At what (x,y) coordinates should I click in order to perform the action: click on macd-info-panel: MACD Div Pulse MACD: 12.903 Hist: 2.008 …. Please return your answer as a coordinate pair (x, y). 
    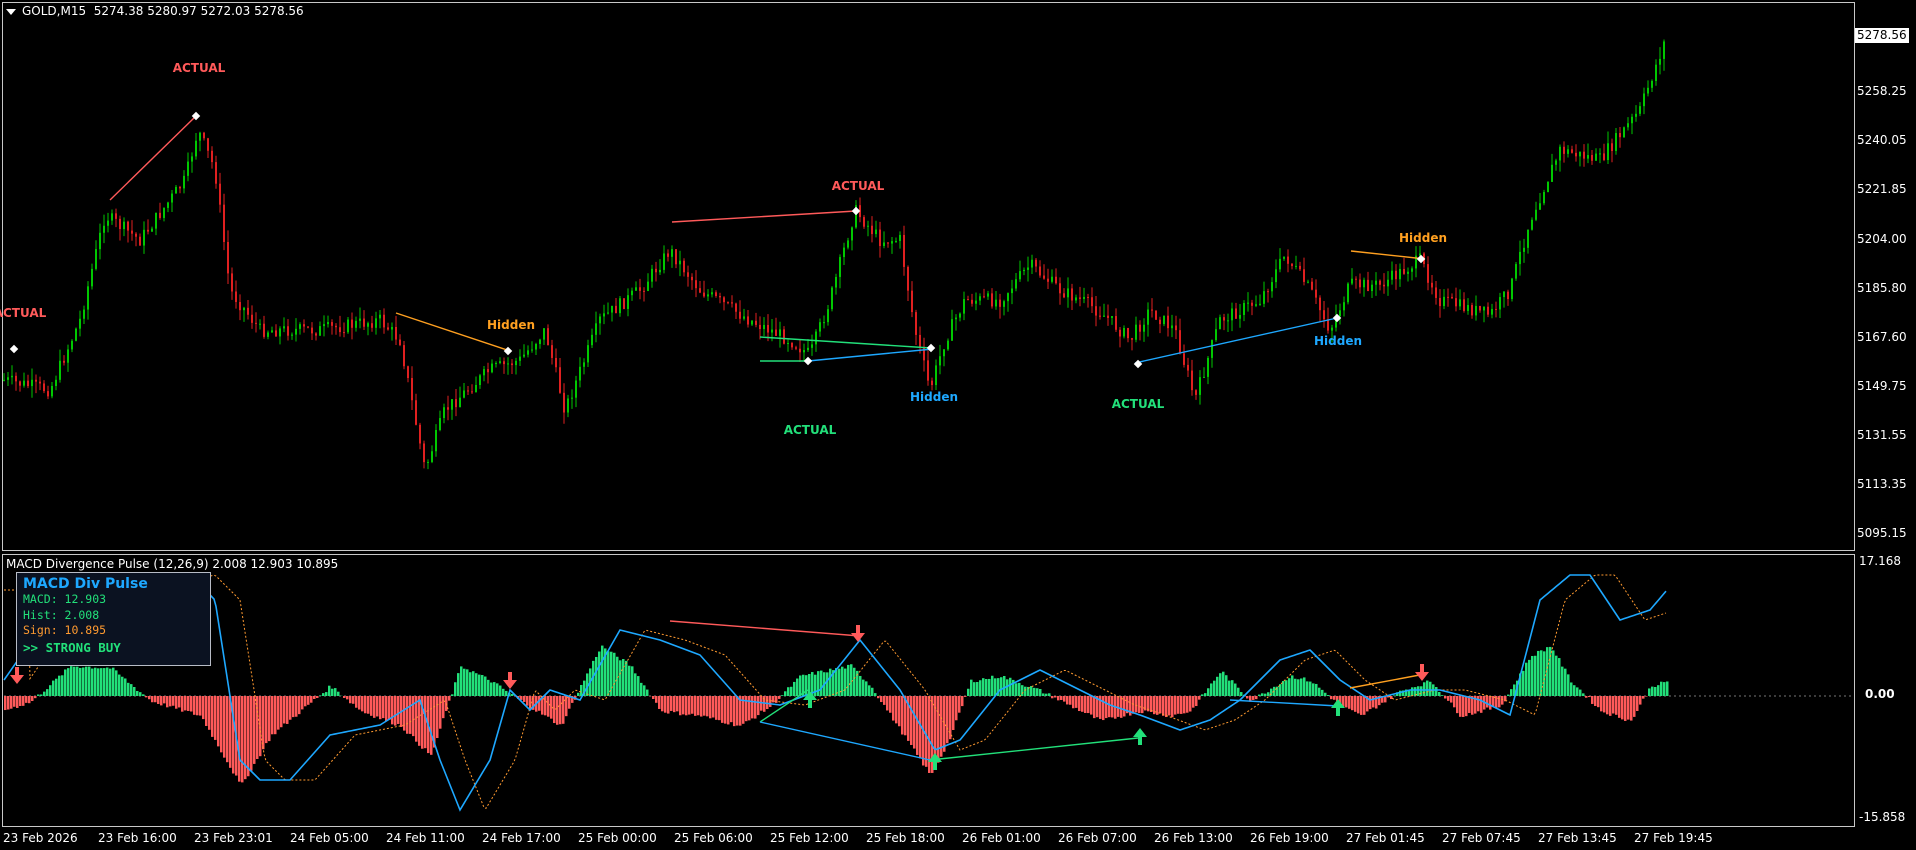
    Looking at the image, I should click on (113, 619).